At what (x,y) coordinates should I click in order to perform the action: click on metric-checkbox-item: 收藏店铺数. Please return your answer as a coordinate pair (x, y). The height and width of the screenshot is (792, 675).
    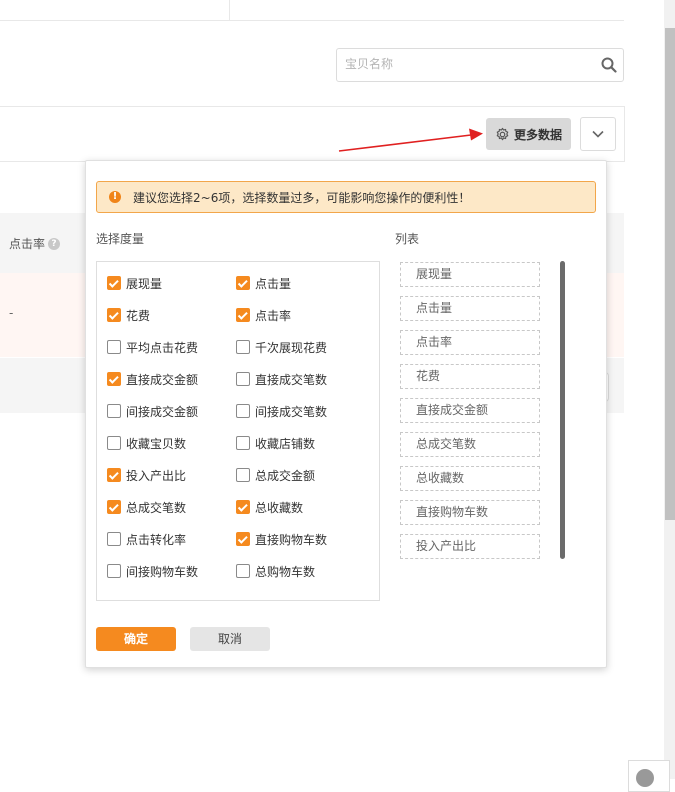
    Looking at the image, I should click on (275, 443).